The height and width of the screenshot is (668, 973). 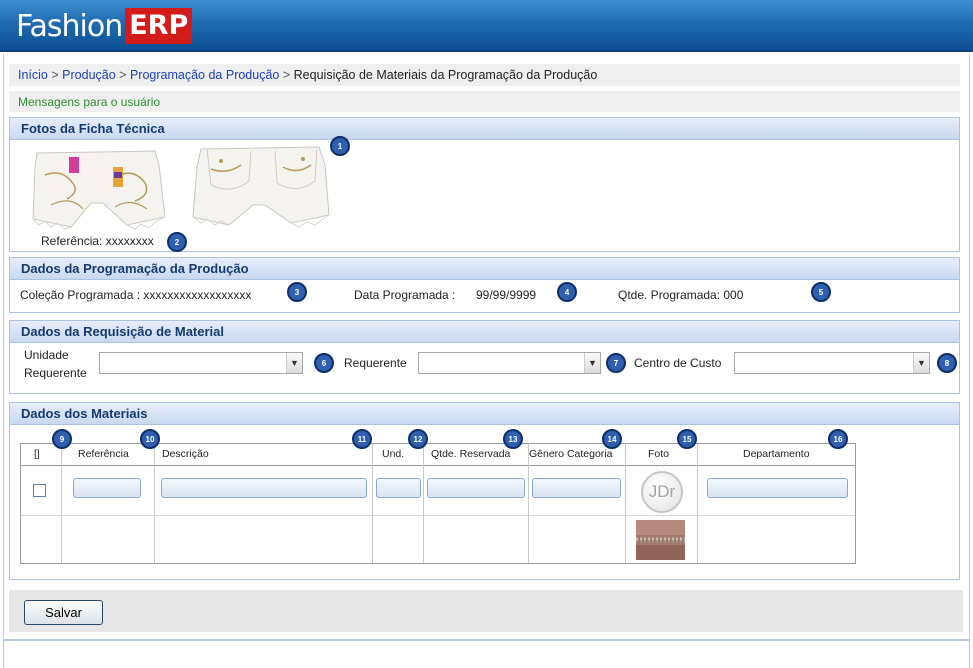 I want to click on callout-badge-14: 14, so click(x=612, y=439).